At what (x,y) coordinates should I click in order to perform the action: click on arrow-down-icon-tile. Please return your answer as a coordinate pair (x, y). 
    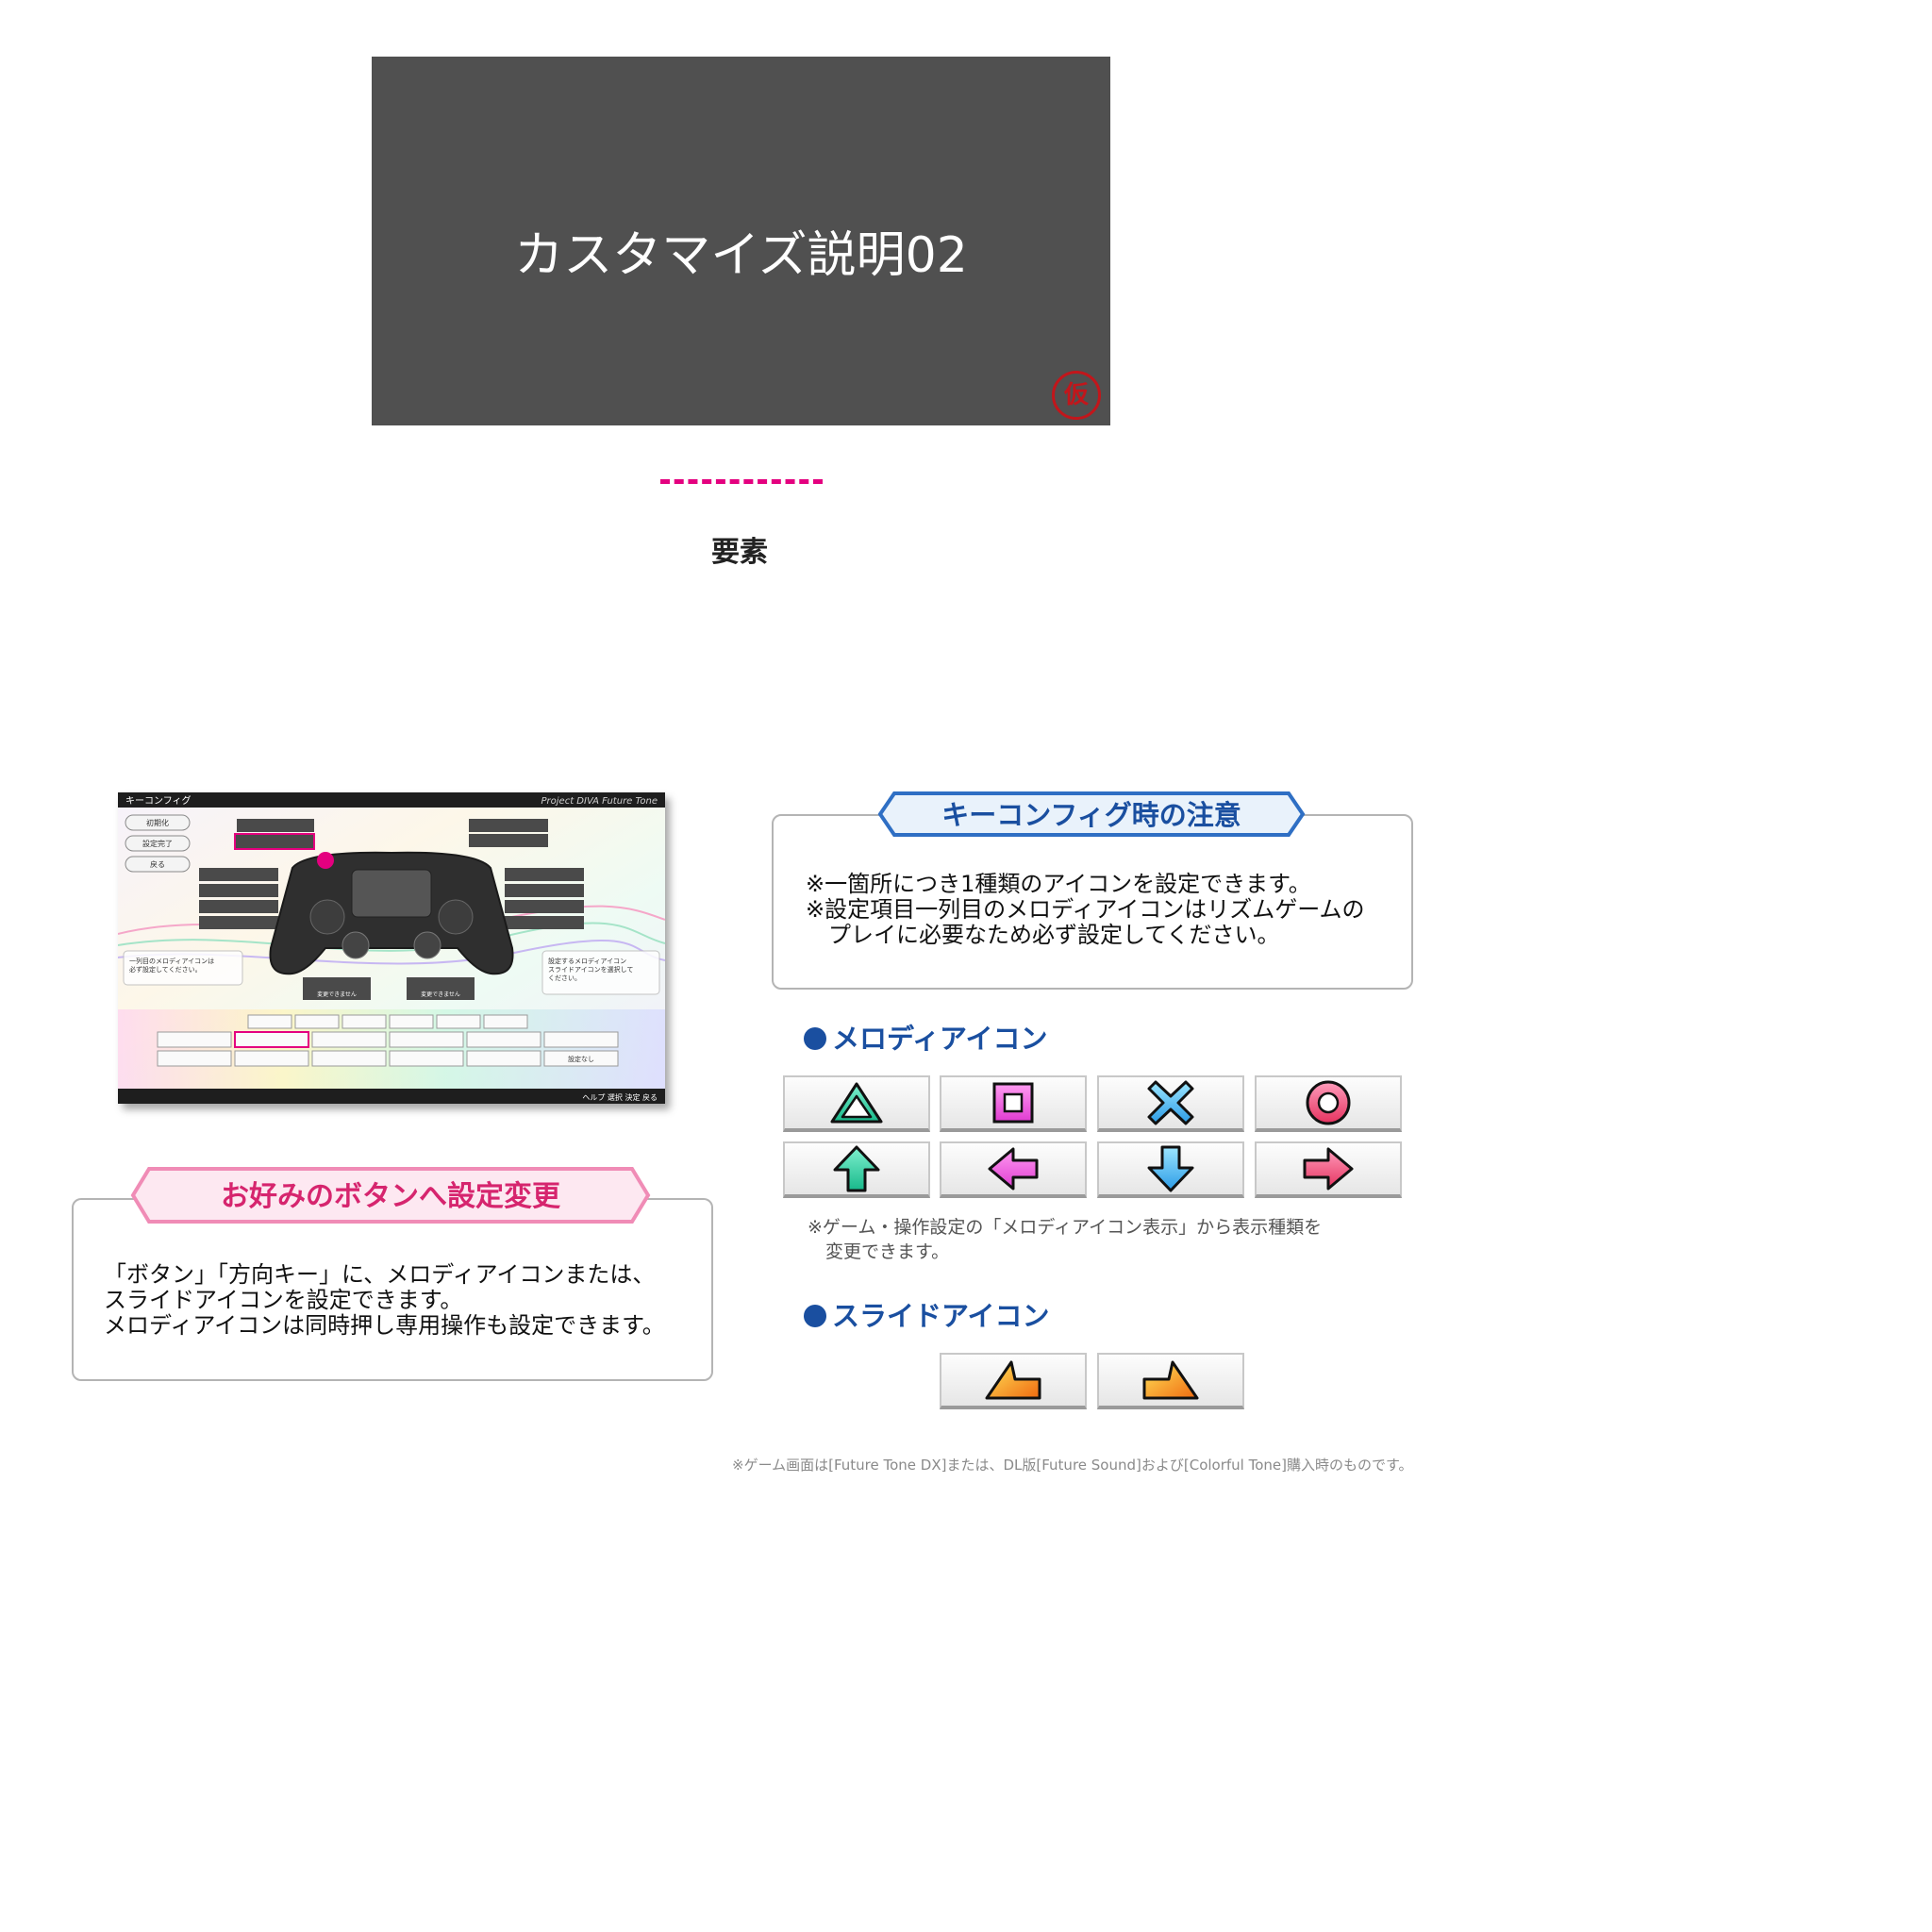
    Looking at the image, I should click on (1170, 1169).